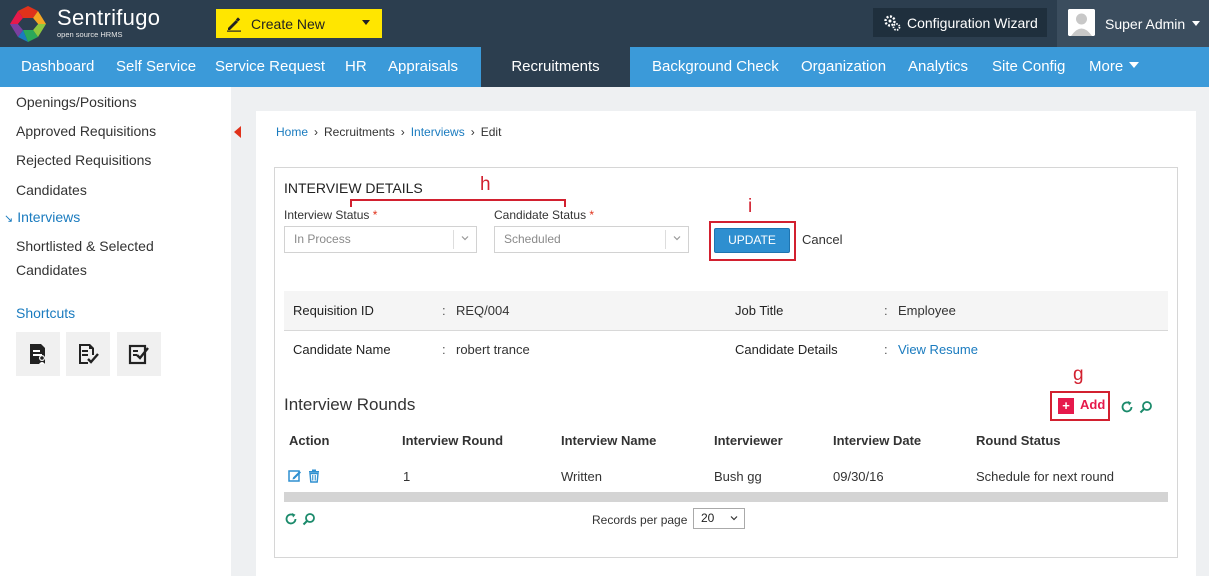 Image resolution: width=1209 pixels, height=576 pixels. I want to click on column-header-action: Action, so click(309, 440).